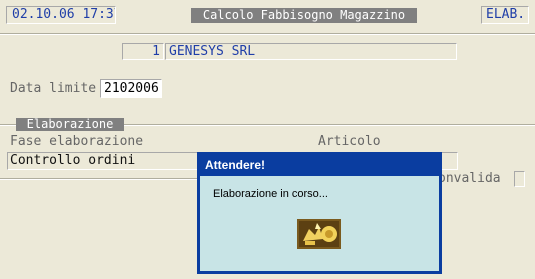 The image size is (535, 279). I want to click on articolo-label: Articolo, so click(349, 141).